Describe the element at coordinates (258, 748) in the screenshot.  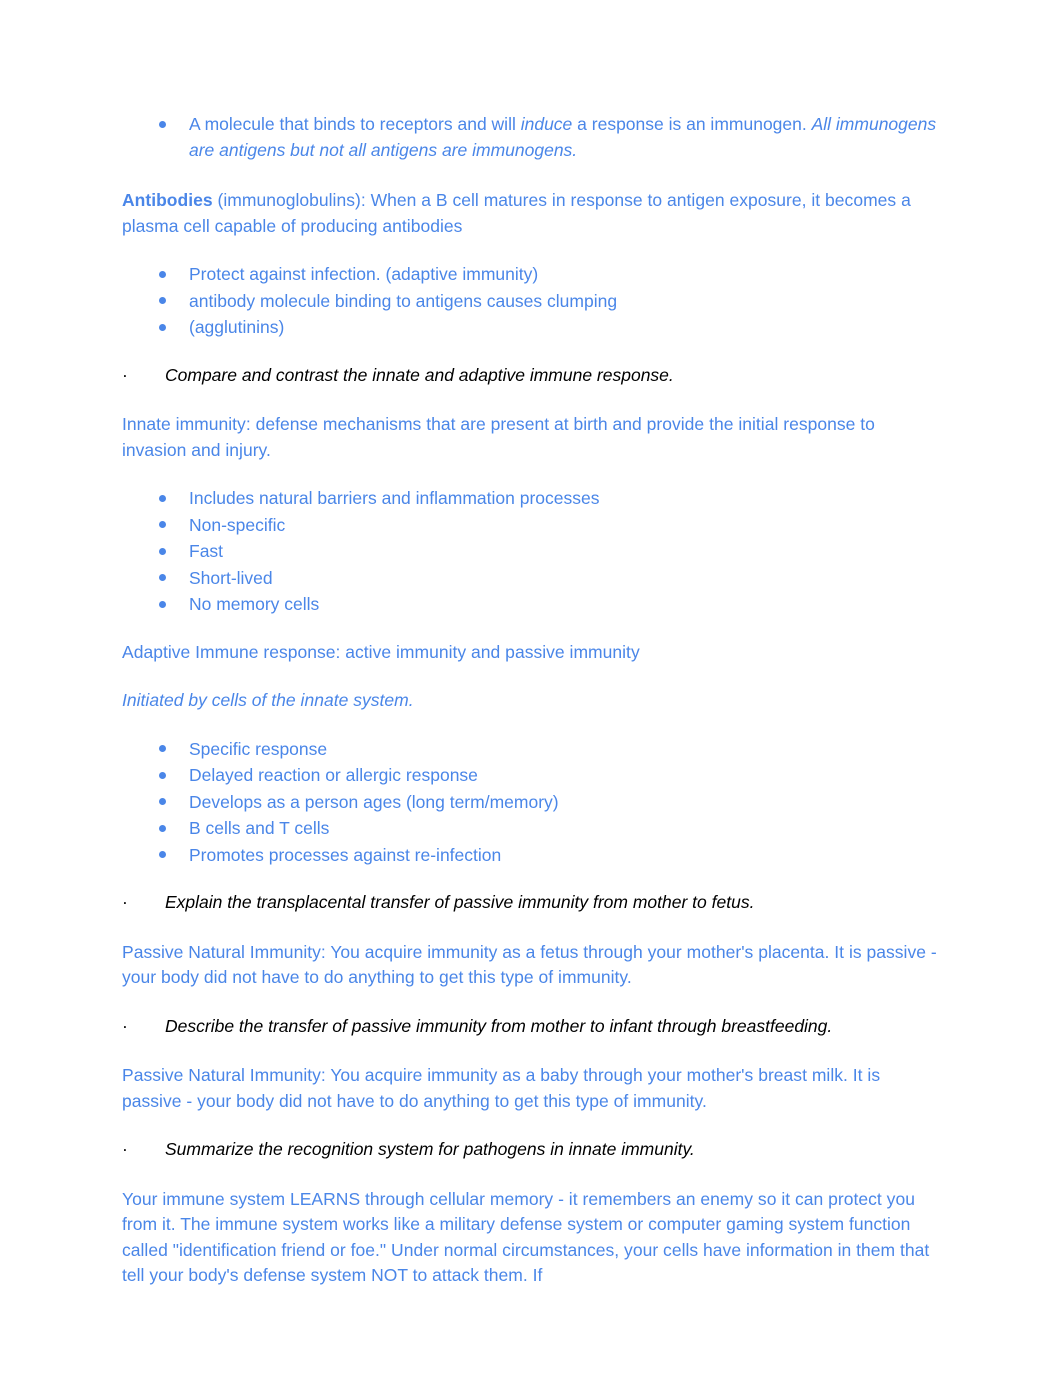
I see `list-item-label: Specific response` at that location.